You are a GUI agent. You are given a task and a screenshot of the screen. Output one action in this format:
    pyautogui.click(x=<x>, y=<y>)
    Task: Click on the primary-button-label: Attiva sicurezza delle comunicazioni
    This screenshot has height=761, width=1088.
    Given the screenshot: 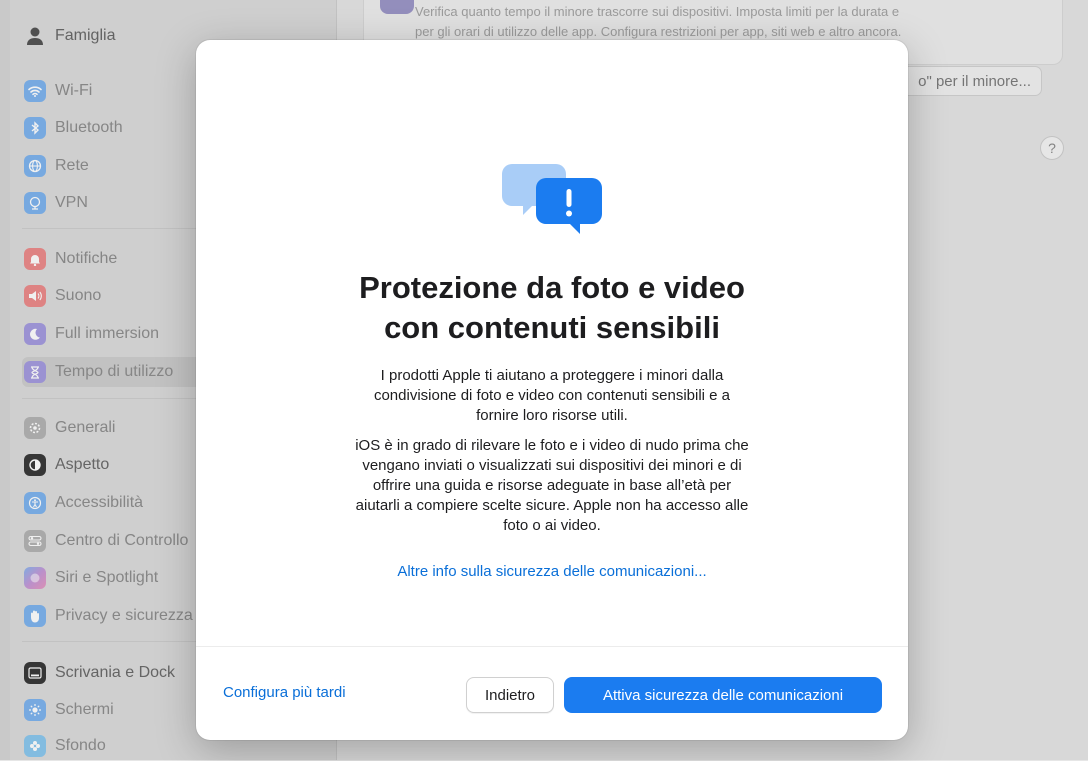 What is the action you would take?
    pyautogui.click(x=723, y=695)
    